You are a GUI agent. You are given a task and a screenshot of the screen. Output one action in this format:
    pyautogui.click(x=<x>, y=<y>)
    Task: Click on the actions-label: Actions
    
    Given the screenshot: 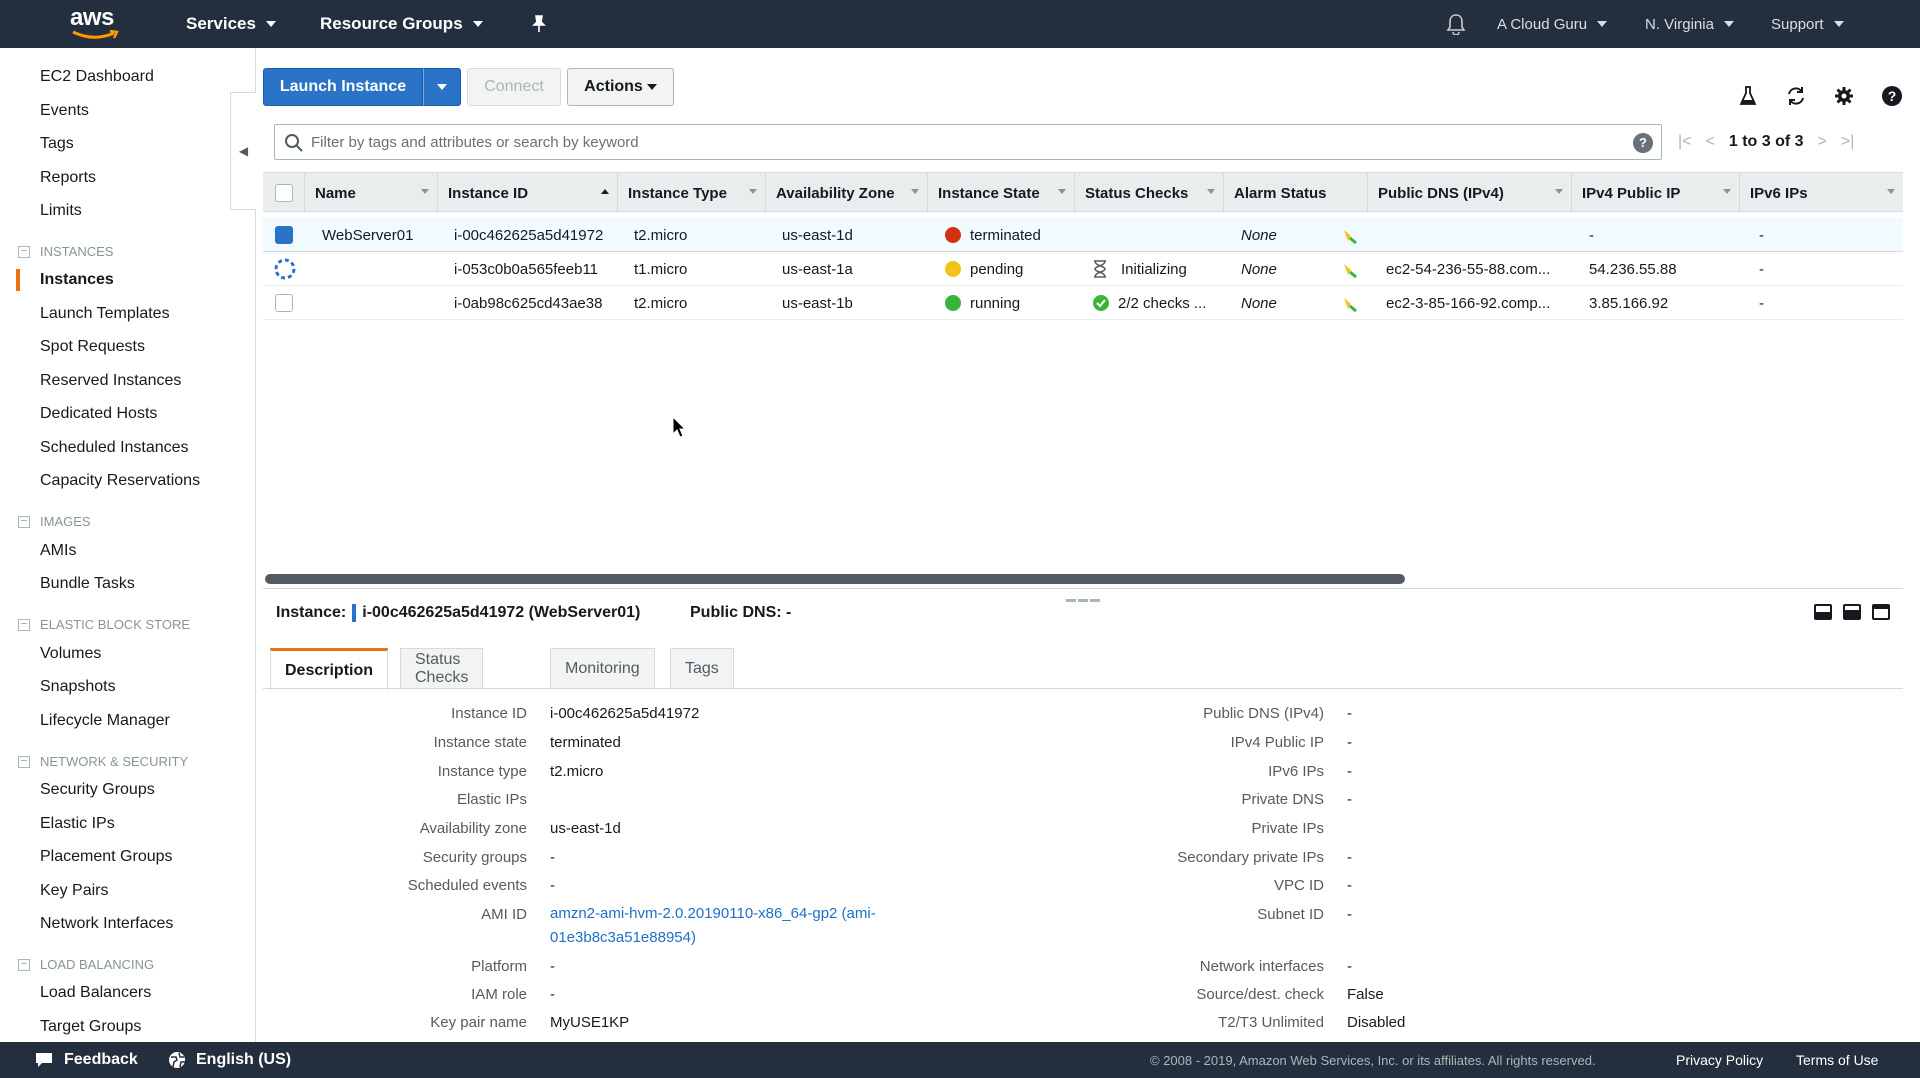 What is the action you would take?
    pyautogui.click(x=613, y=86)
    